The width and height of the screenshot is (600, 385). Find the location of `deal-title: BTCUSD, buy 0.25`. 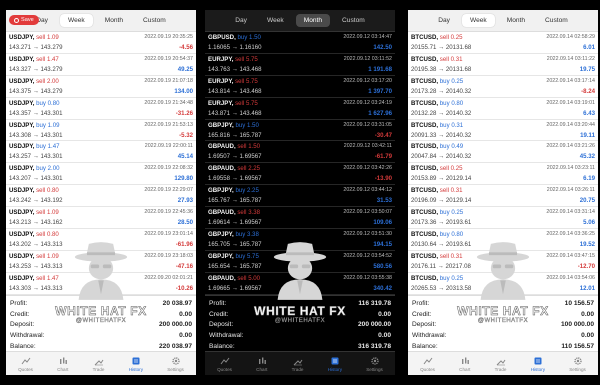

deal-title: BTCUSD, buy 0.25 is located at coordinates (437, 82).